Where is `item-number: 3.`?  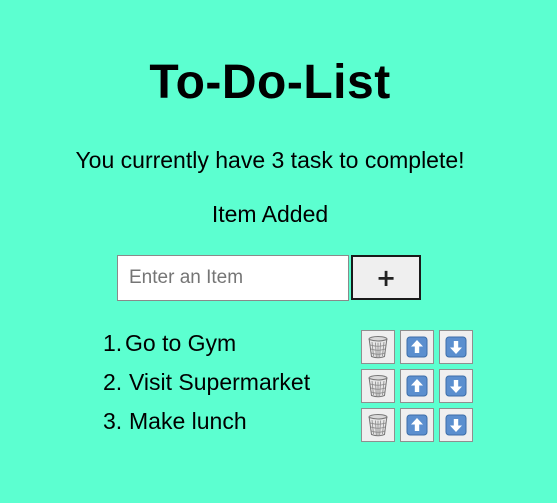
item-number: 3. is located at coordinates (113, 421).